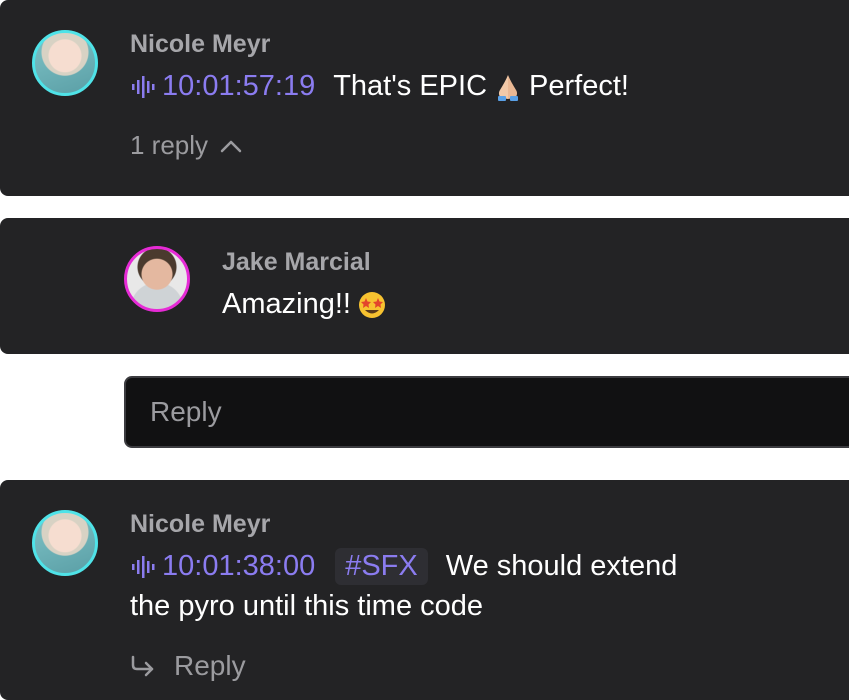  I want to click on timecode-text: 10:01:57:19, so click(239, 86).